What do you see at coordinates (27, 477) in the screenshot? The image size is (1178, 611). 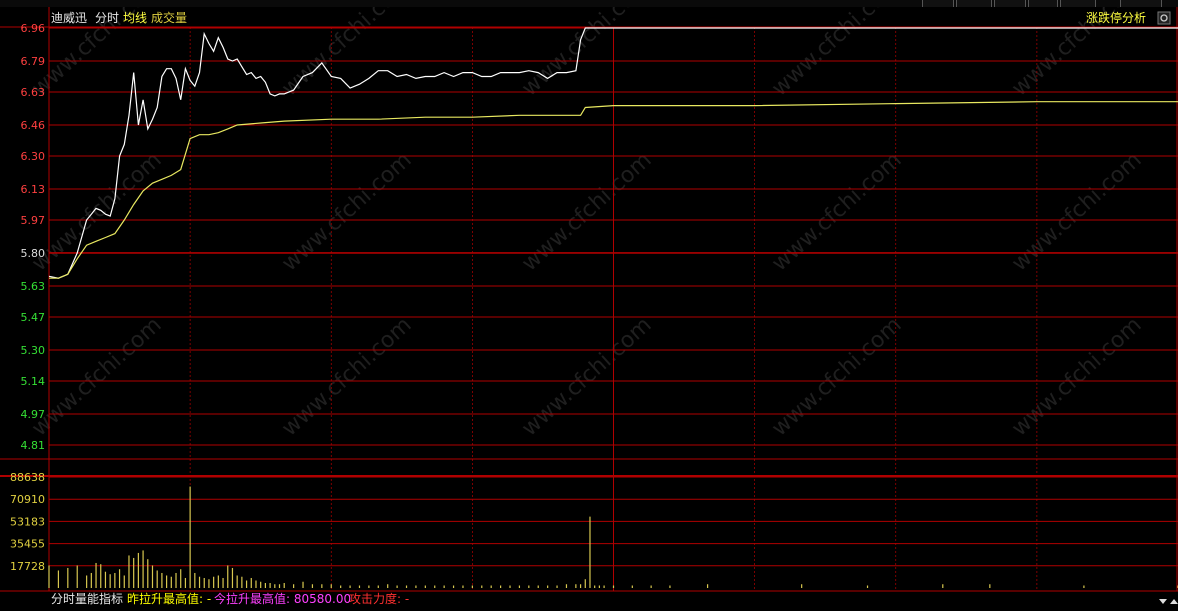 I see `volume-tick-label: 88638` at bounding box center [27, 477].